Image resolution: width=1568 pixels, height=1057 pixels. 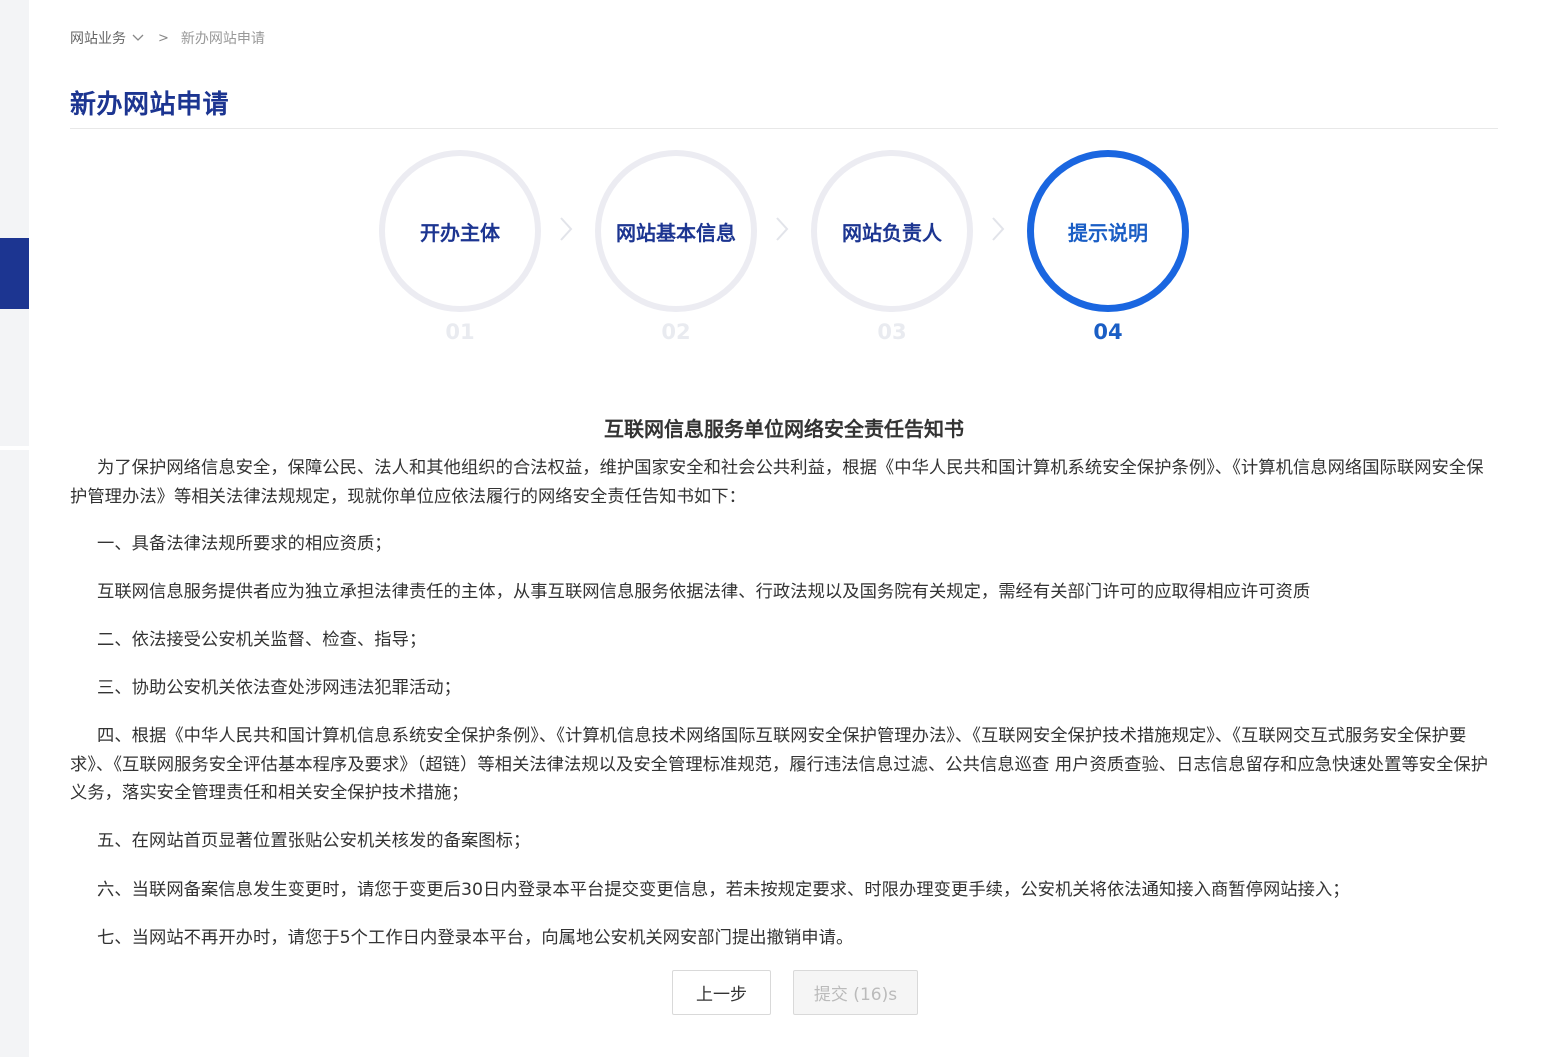 I want to click on step-4: 提示说明 04, so click(x=1108, y=250).